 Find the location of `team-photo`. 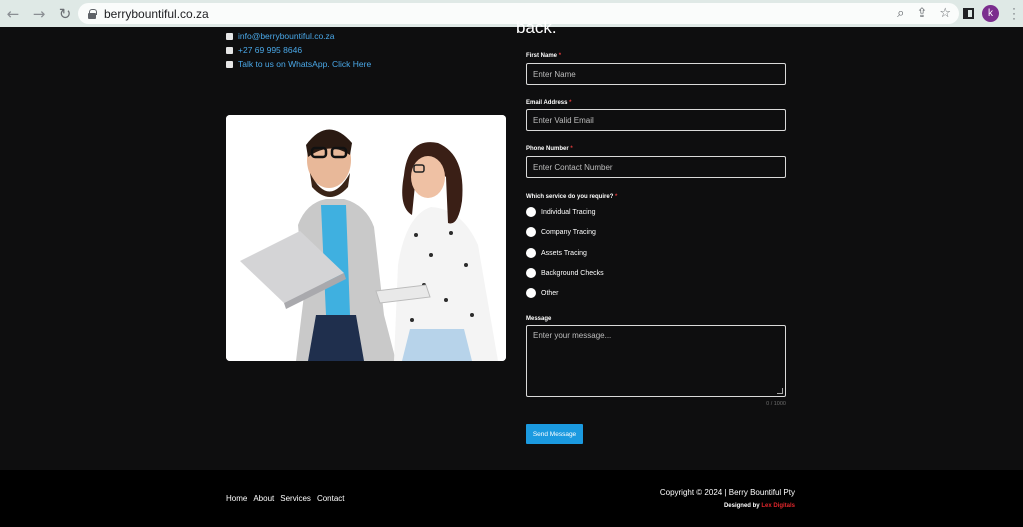

team-photo is located at coordinates (366, 238).